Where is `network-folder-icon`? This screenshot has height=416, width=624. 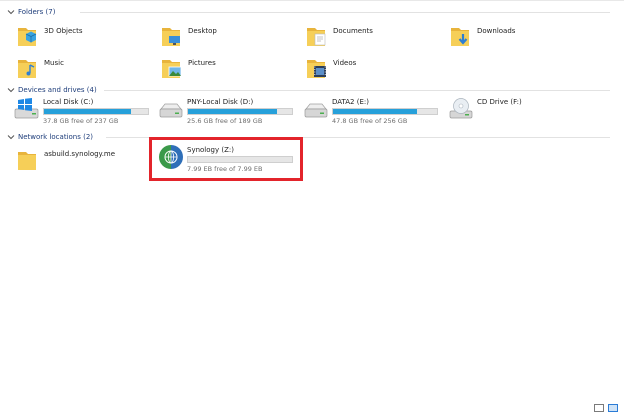 network-folder-icon is located at coordinates (29, 160).